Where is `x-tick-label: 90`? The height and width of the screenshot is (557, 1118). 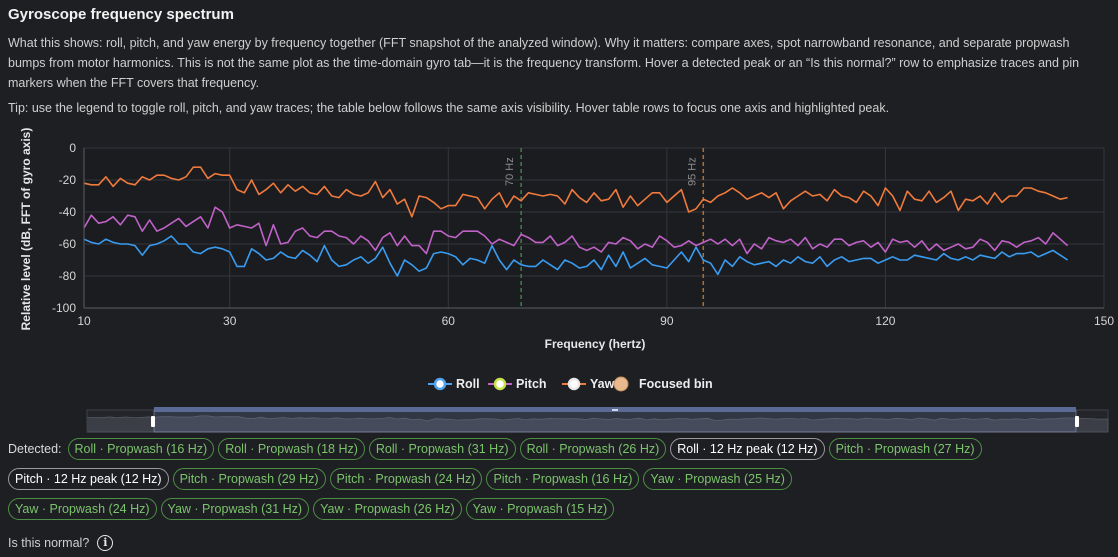 x-tick-label: 90 is located at coordinates (667, 321).